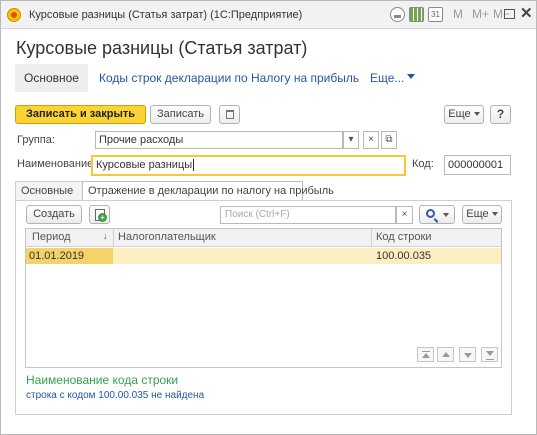 This screenshot has height=435, width=537. I want to click on cell-line-code: 100.00.035, so click(404, 256).